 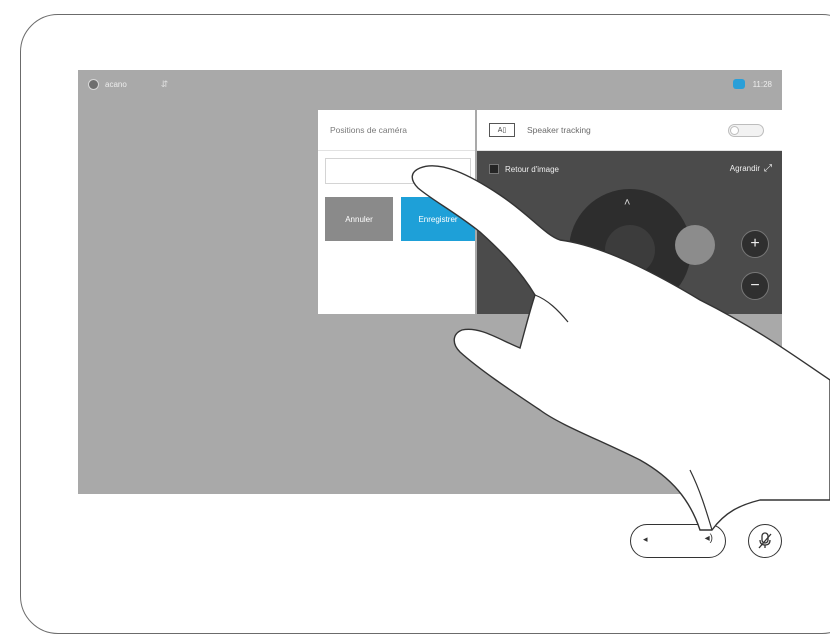 I want to click on microphone-muted-icon, so click(x=765, y=540).